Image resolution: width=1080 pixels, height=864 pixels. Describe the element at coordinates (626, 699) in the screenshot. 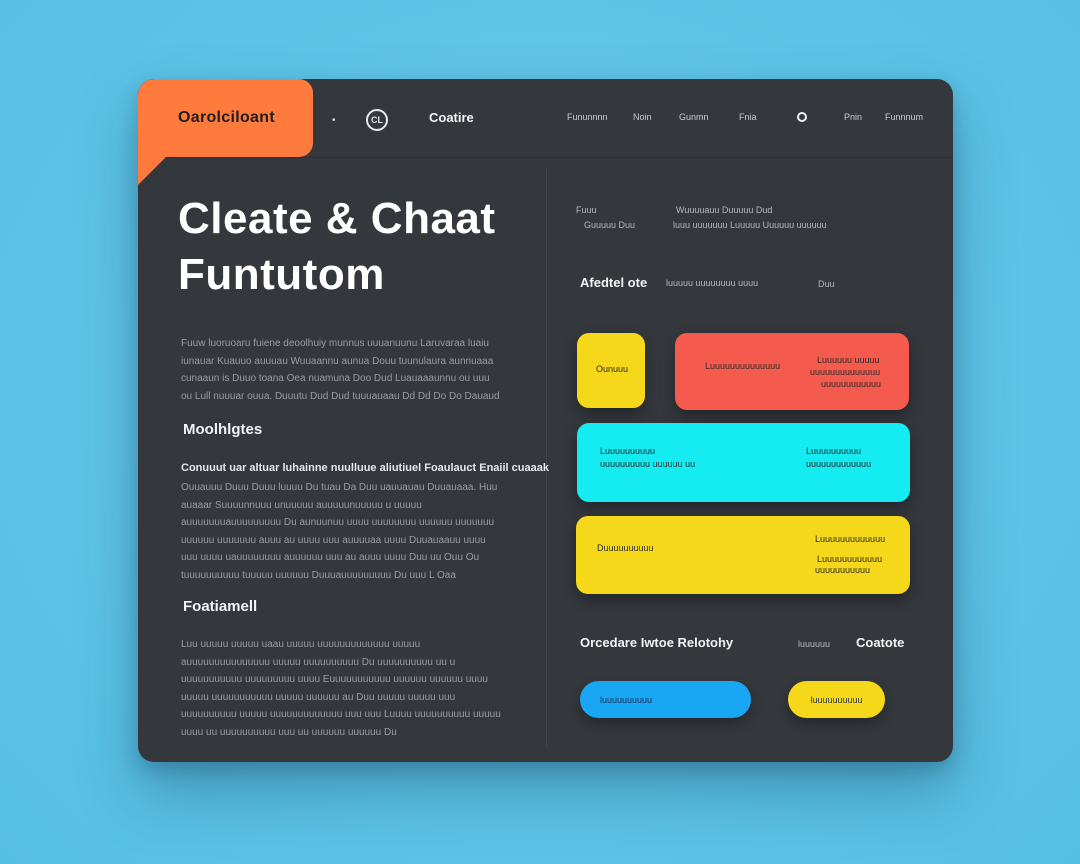

I see `primary-button-label: luuuuuuuuuu` at that location.